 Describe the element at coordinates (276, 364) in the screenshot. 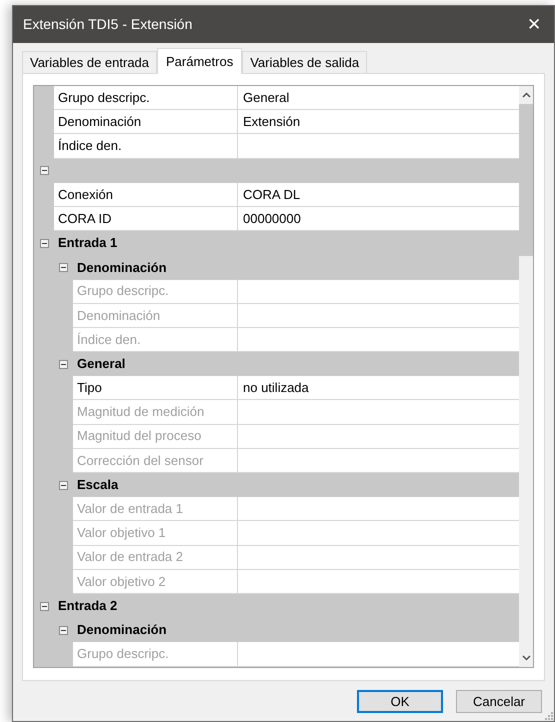

I see `category-row: General` at that location.